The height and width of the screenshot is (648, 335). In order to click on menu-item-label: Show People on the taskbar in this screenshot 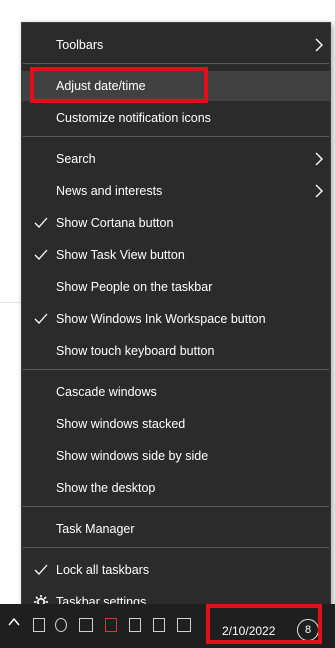, I will do `click(134, 287)`.